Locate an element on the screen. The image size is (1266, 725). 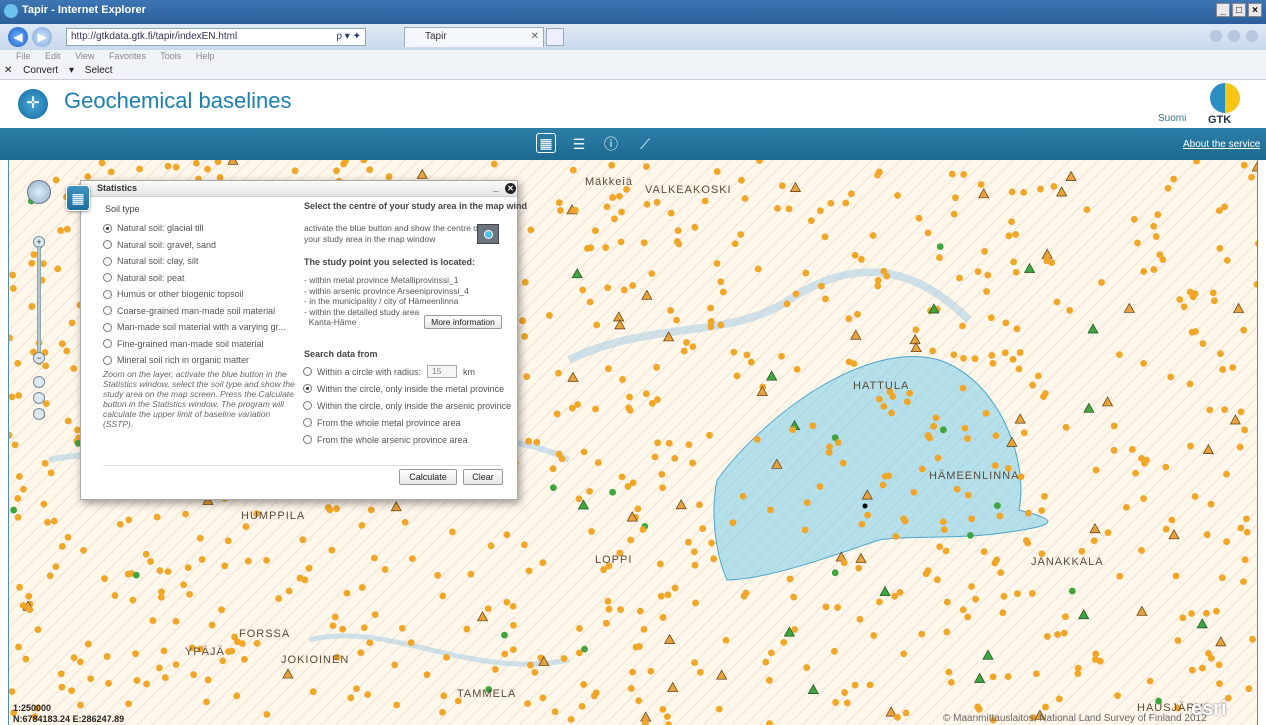
close-window-button: × is located at coordinates (1255, 10).